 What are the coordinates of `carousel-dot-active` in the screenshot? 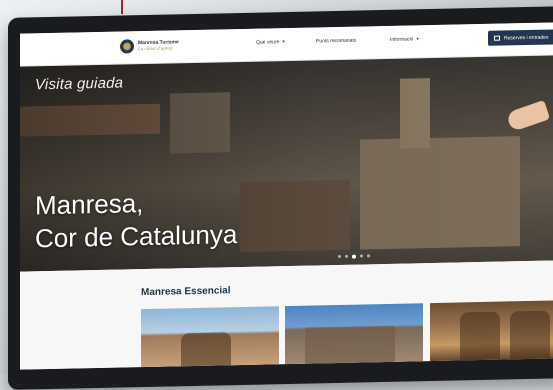 It's located at (354, 256).